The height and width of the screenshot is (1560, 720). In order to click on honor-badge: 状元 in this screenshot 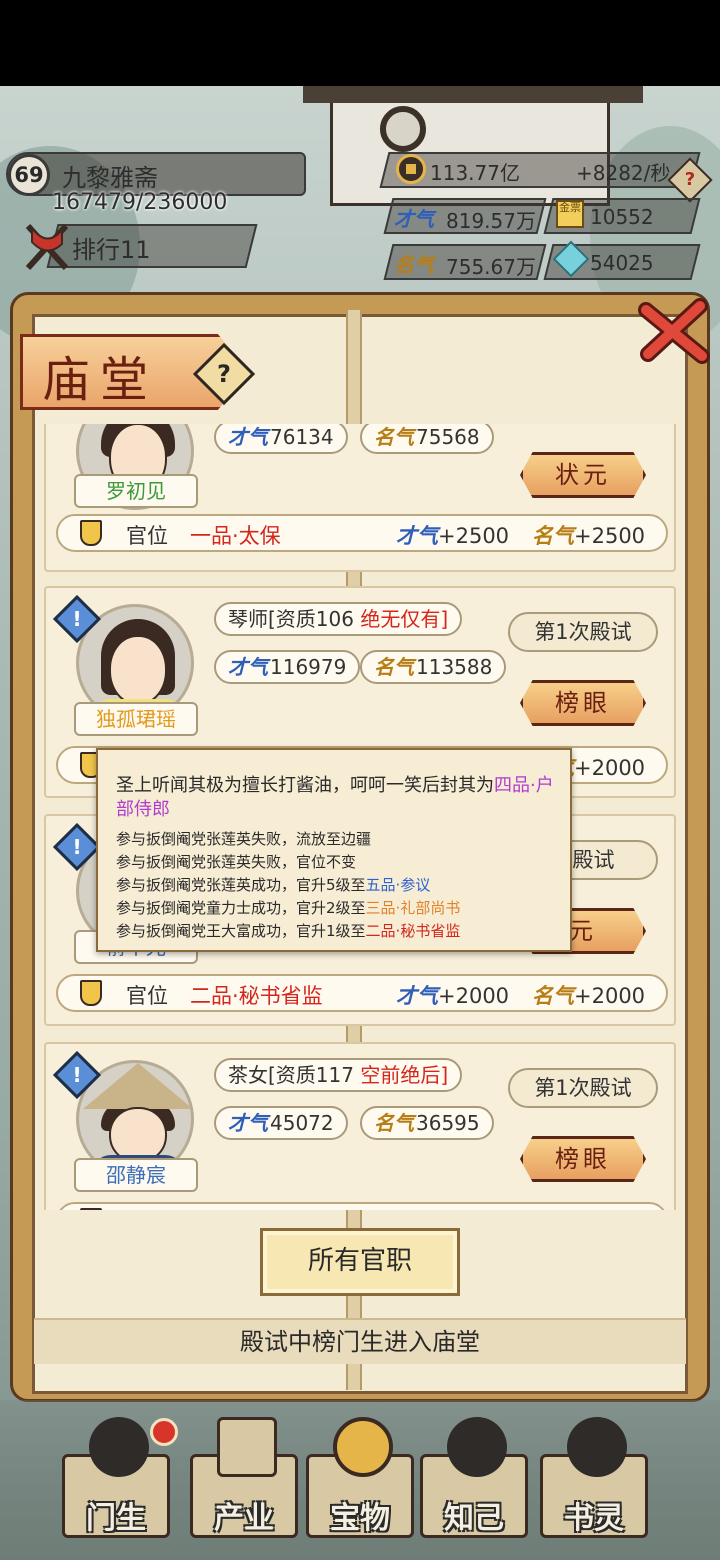, I will do `click(583, 475)`.